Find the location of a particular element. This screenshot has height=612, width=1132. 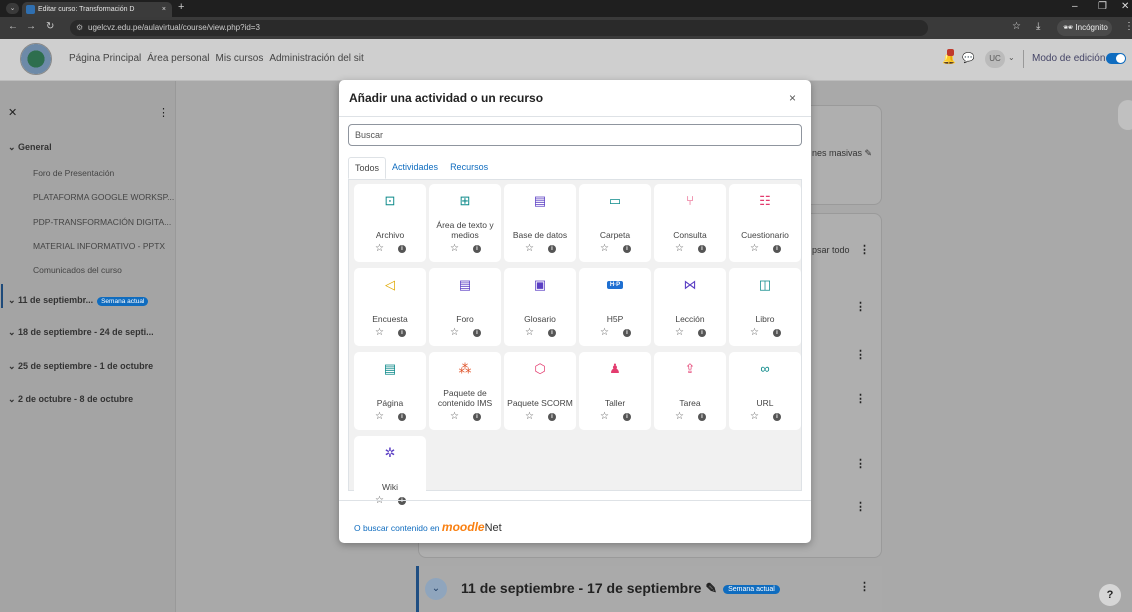

open-block-drawer-button is located at coordinates (1125, 115).